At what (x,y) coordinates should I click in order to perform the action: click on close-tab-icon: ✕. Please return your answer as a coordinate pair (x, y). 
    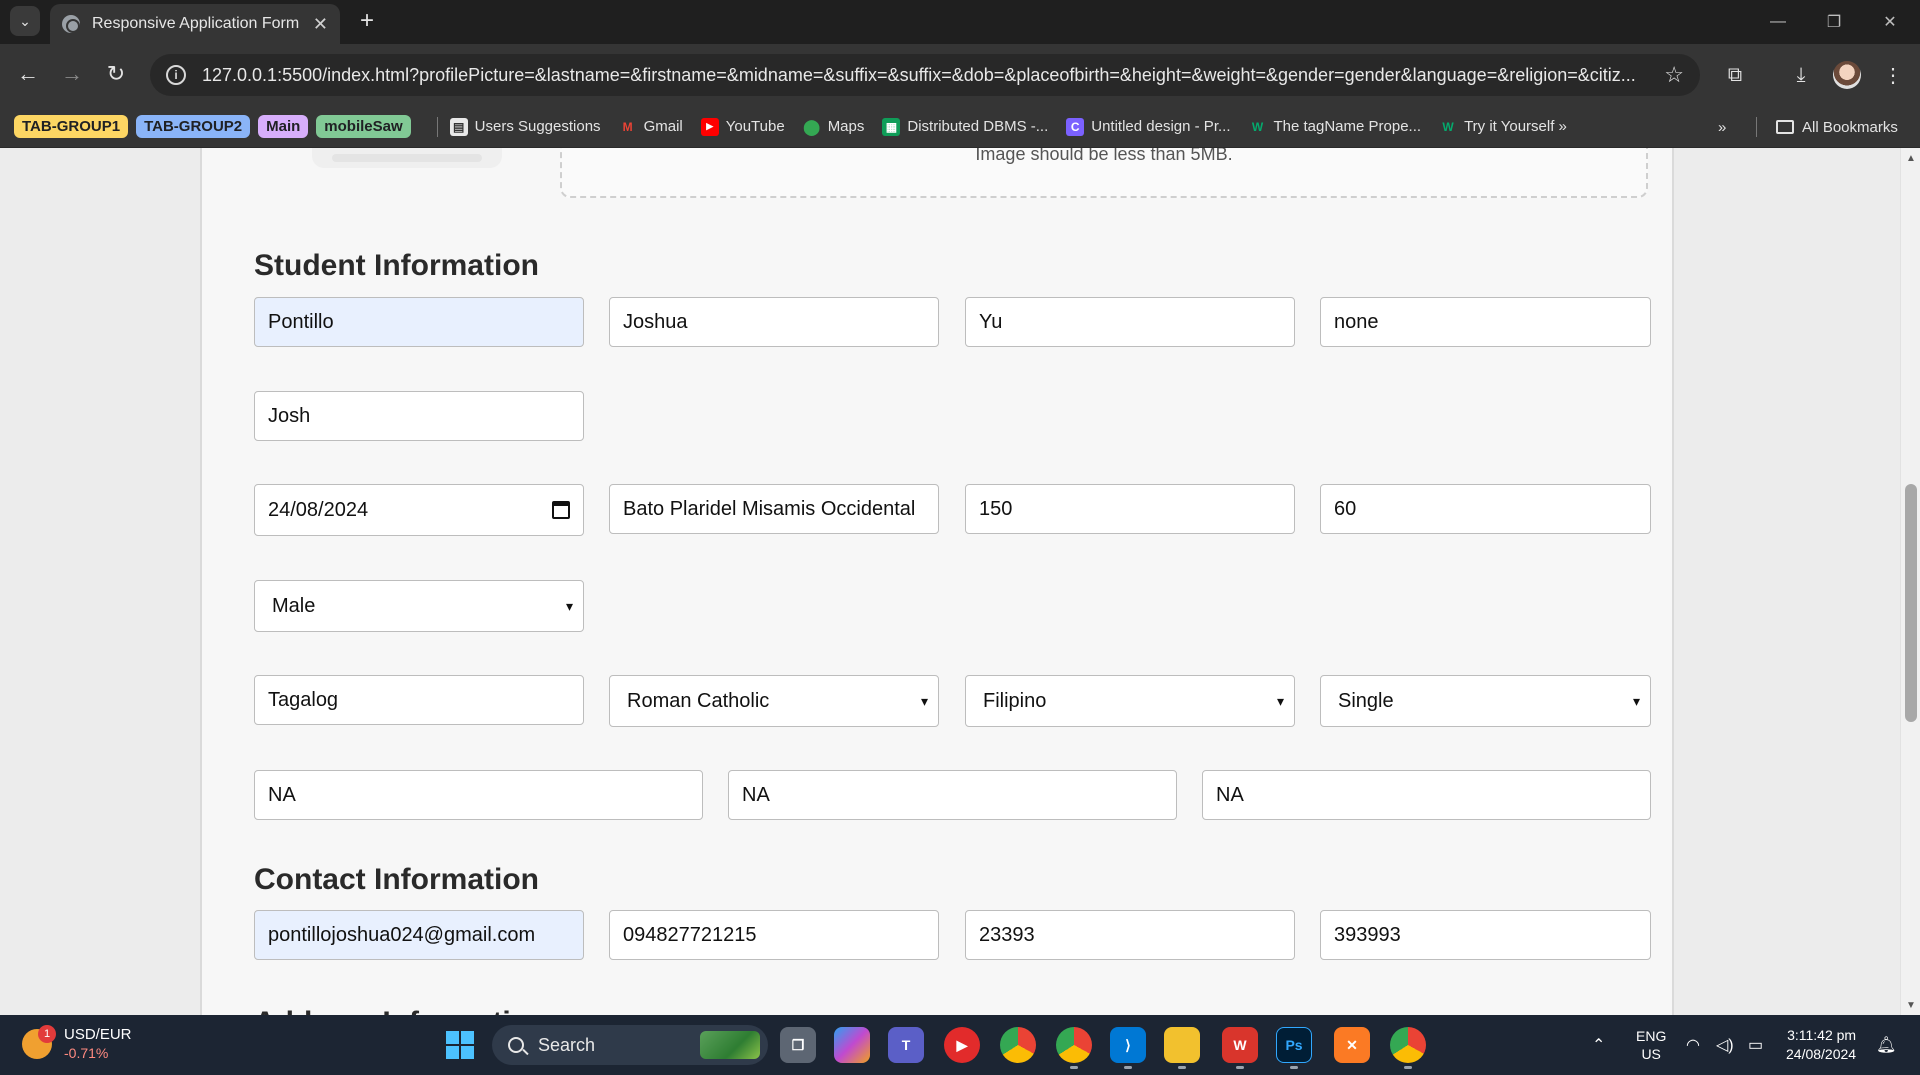
    Looking at the image, I should click on (320, 24).